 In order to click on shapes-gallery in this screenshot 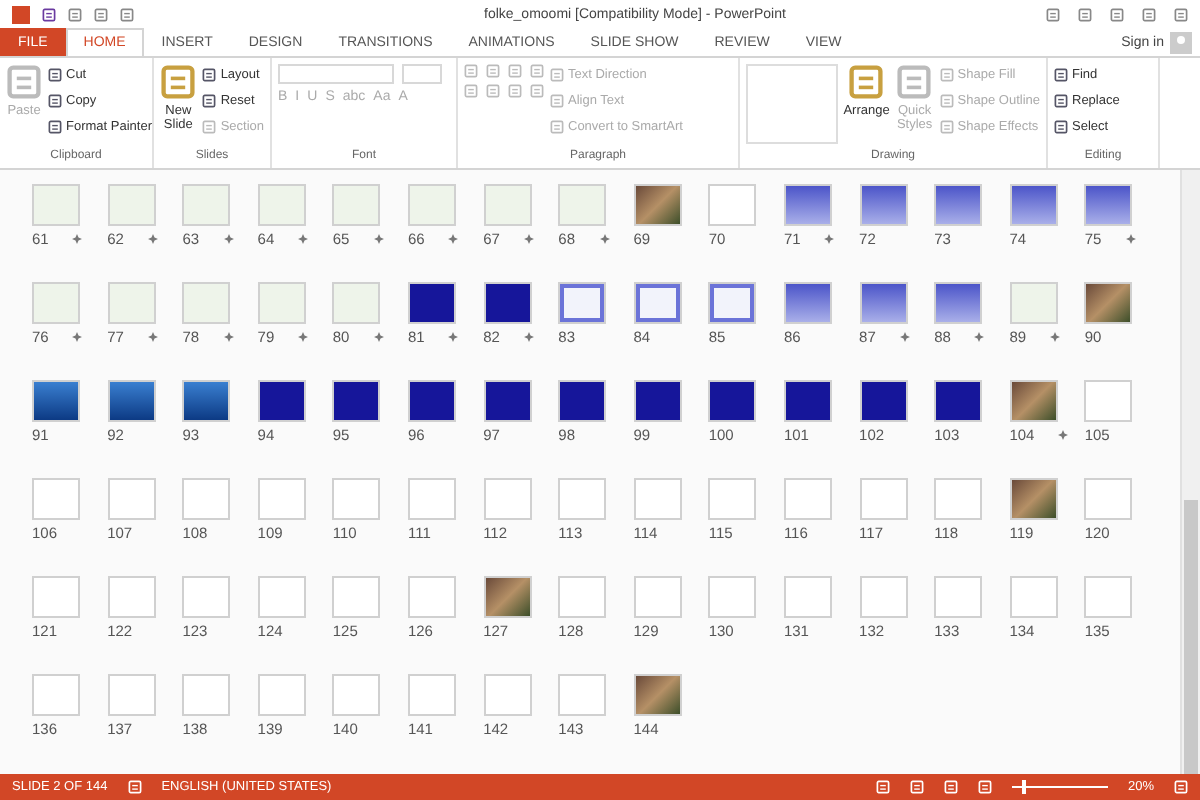, I will do `click(792, 104)`.